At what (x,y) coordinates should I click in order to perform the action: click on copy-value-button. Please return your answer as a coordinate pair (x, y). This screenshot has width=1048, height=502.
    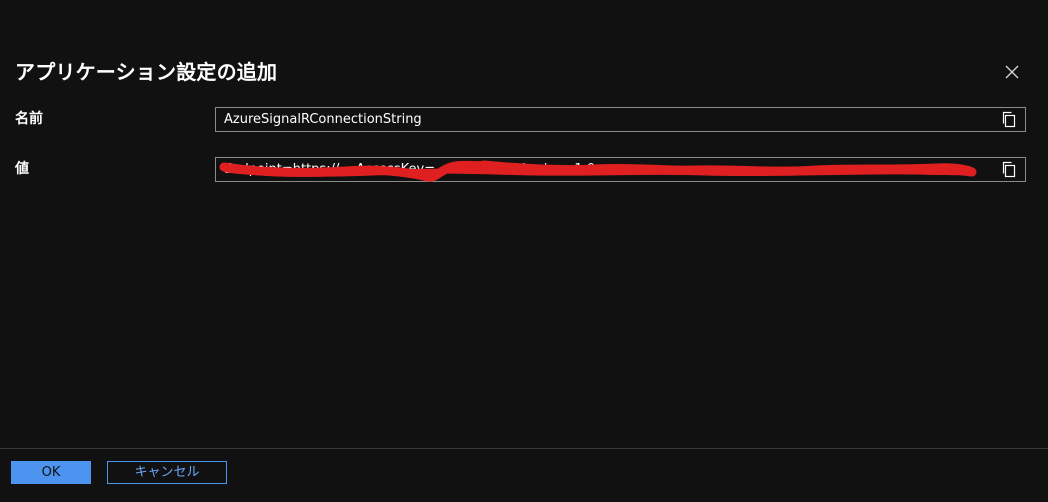
    Looking at the image, I should click on (1009, 169).